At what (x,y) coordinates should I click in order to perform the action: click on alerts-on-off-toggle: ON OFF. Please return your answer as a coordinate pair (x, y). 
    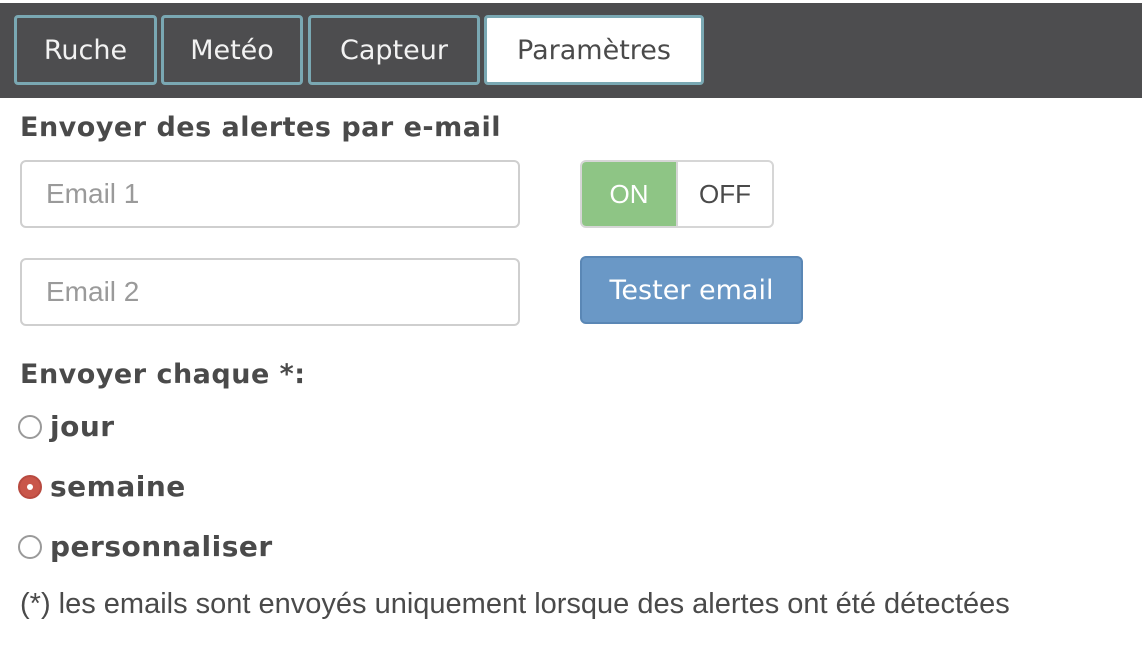
    Looking at the image, I should click on (677, 194).